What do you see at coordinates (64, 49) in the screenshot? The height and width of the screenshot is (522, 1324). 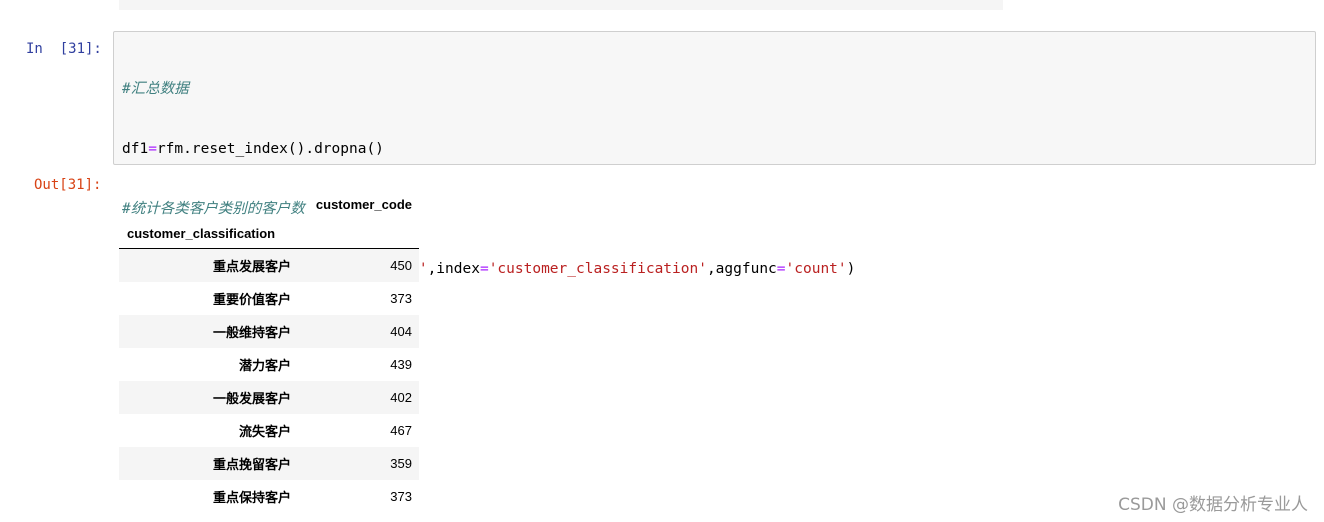 I see `input-prompt: In [31]:` at bounding box center [64, 49].